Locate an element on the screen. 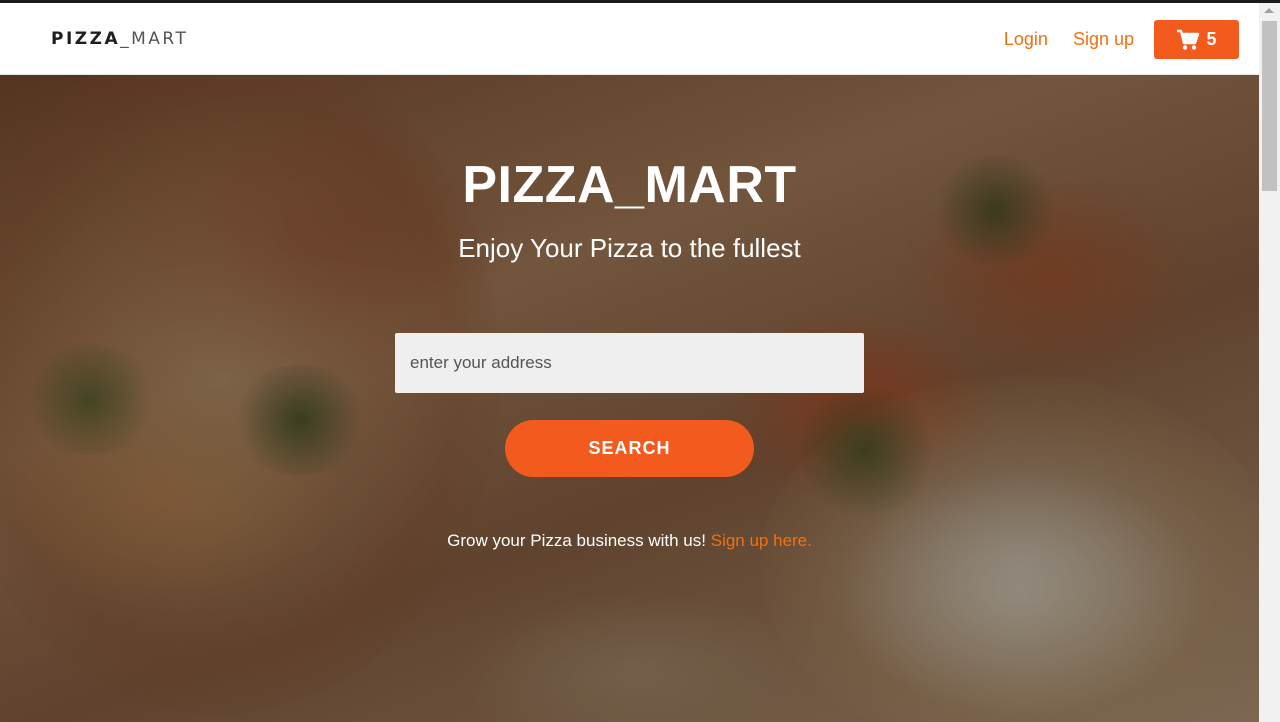 This screenshot has width=1280, height=722. brand-part-2: _MART is located at coordinates (154, 39).